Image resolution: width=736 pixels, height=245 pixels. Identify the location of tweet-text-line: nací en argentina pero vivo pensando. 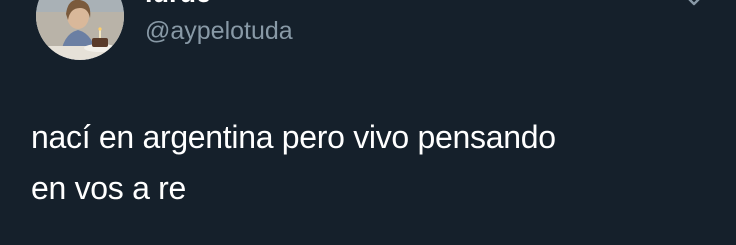
(293, 137).